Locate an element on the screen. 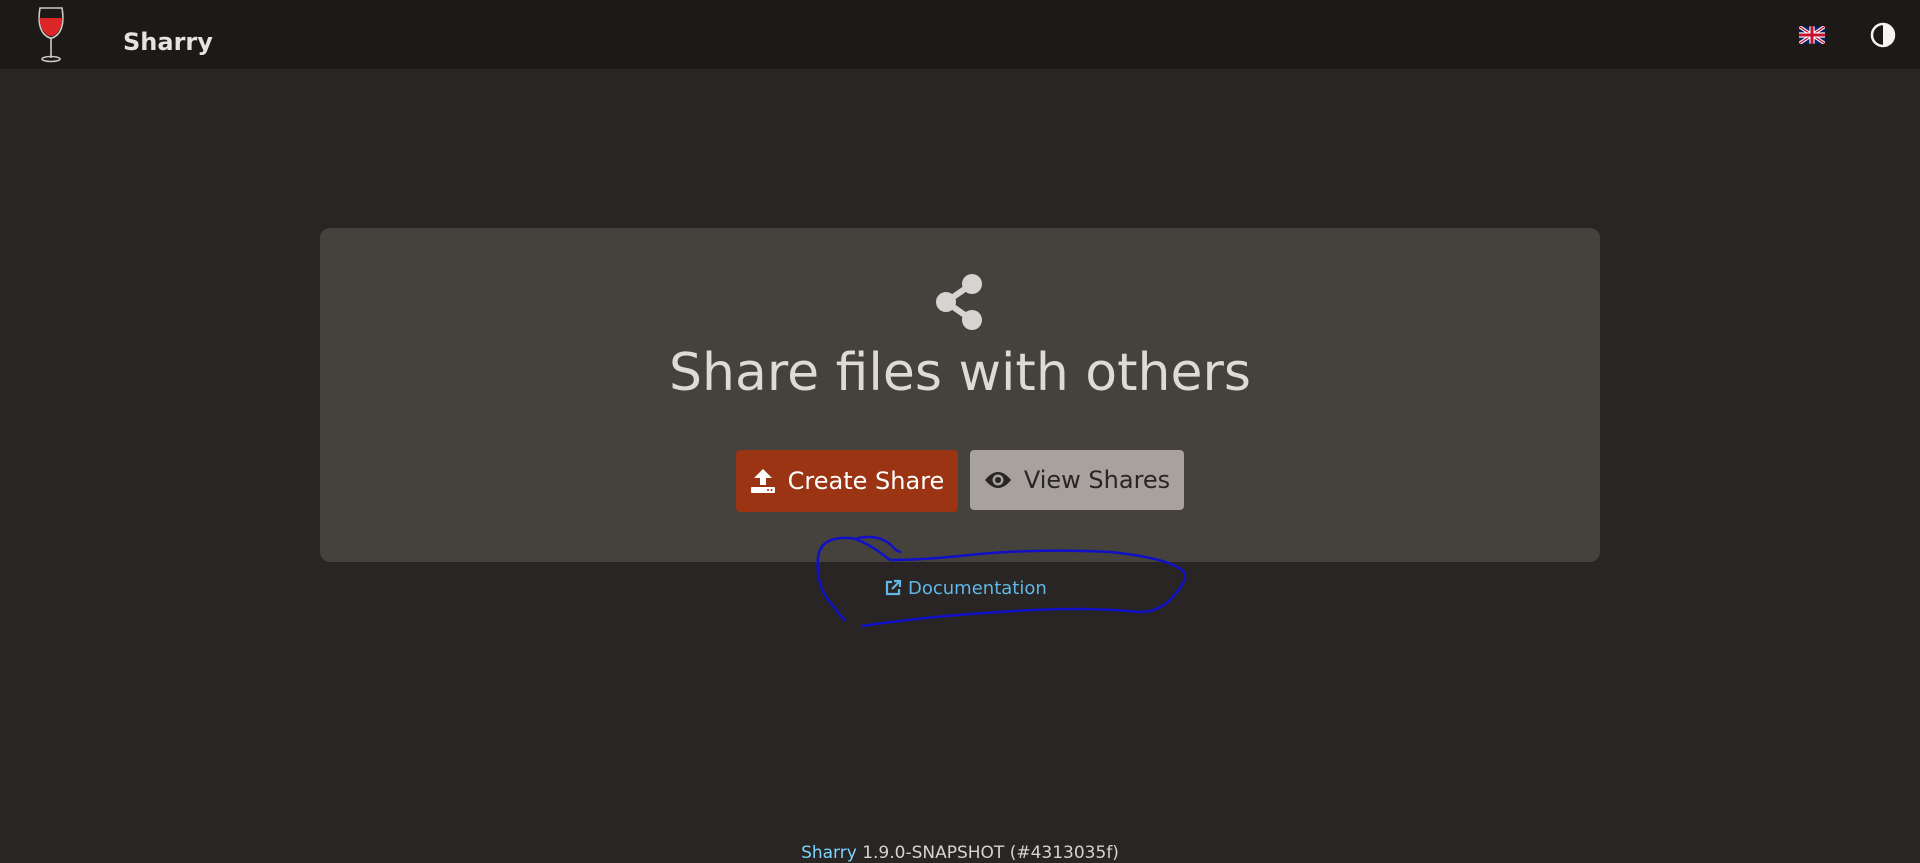 The image size is (1920, 863). documentation-link: Documentation is located at coordinates (965, 588).